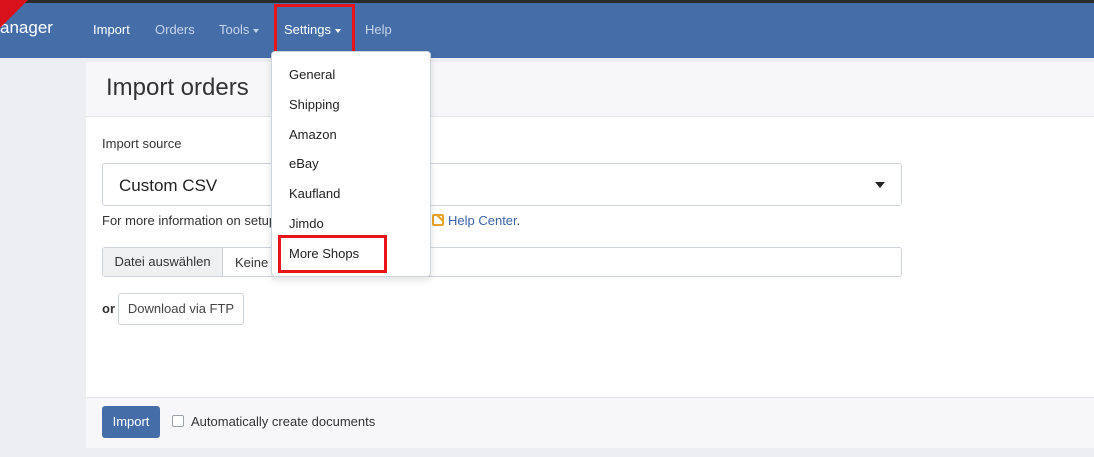  Describe the element at coordinates (175, 29) in the screenshot. I see `nav-orders: Orders` at that location.